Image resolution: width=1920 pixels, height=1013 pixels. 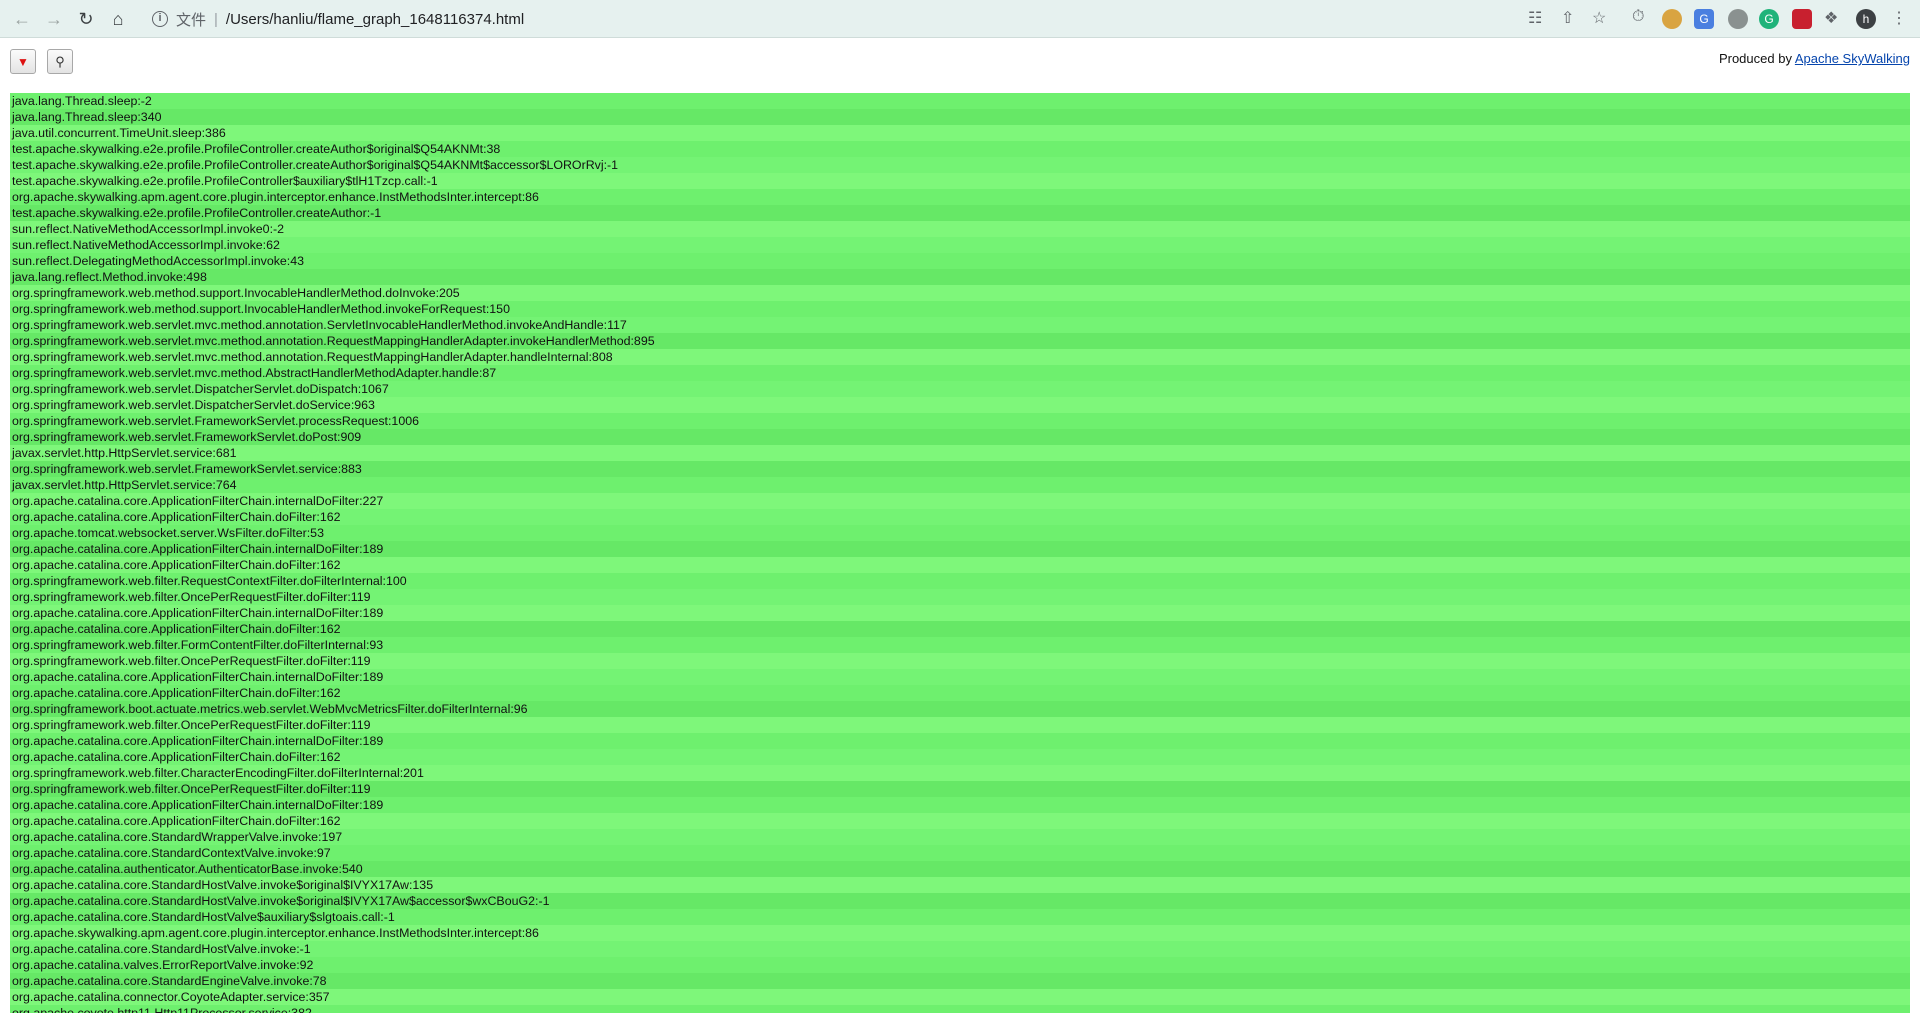 I want to click on info-icon: i, so click(x=160, y=19).